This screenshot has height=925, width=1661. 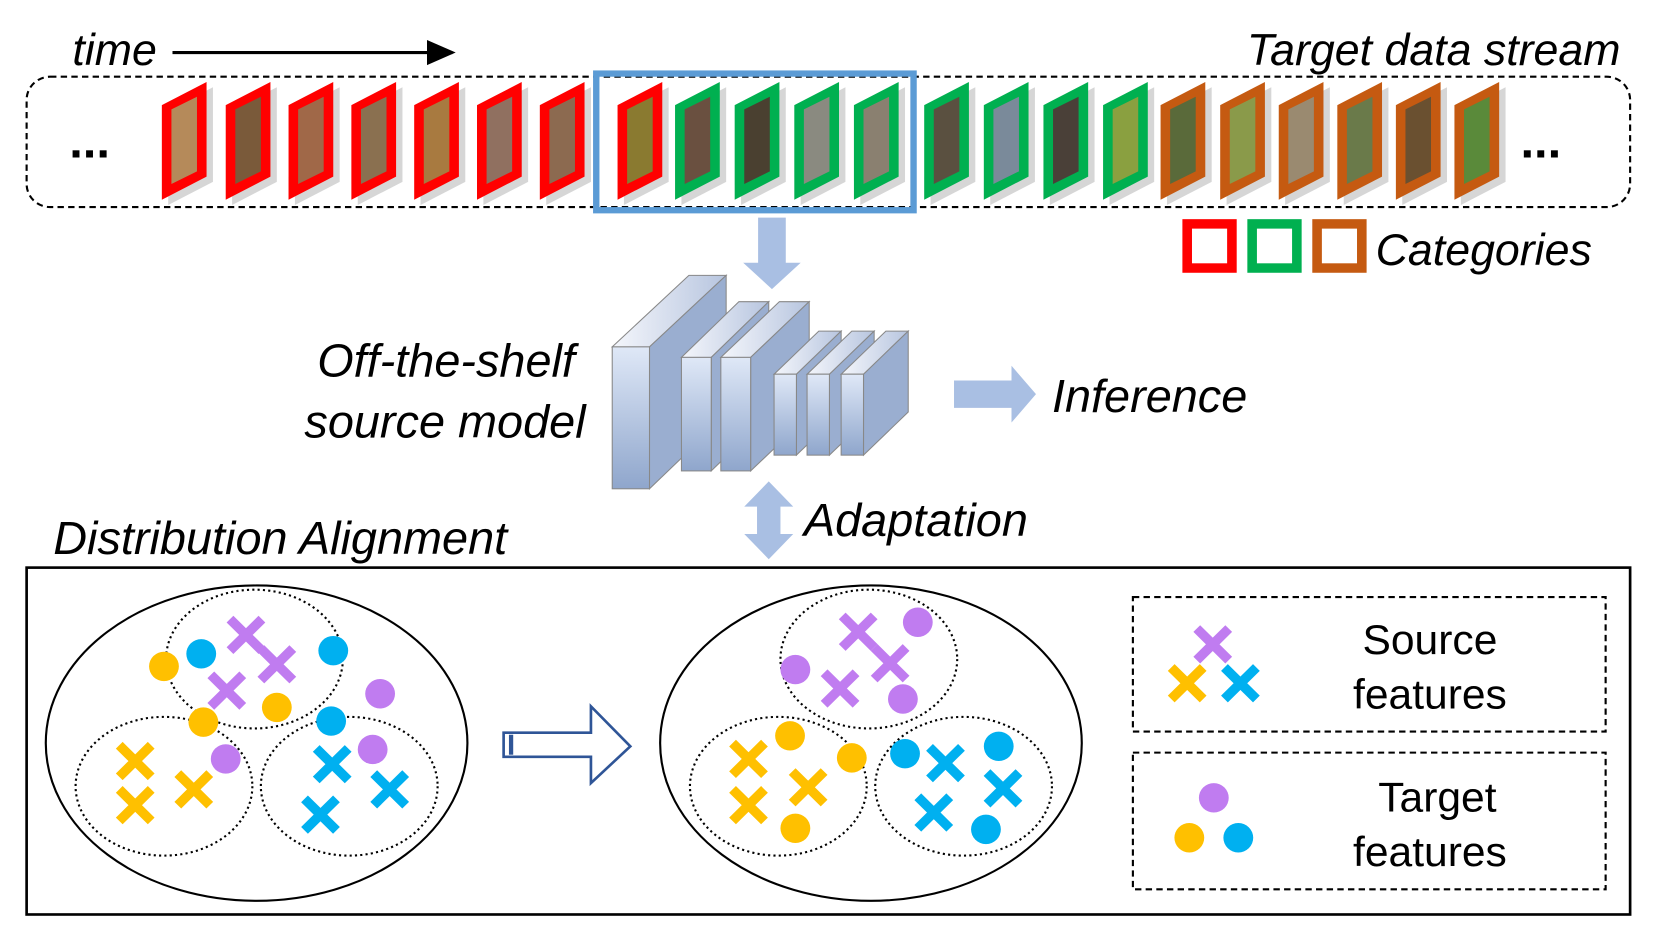 I want to click on category-swatch-green, so click(x=1274, y=246).